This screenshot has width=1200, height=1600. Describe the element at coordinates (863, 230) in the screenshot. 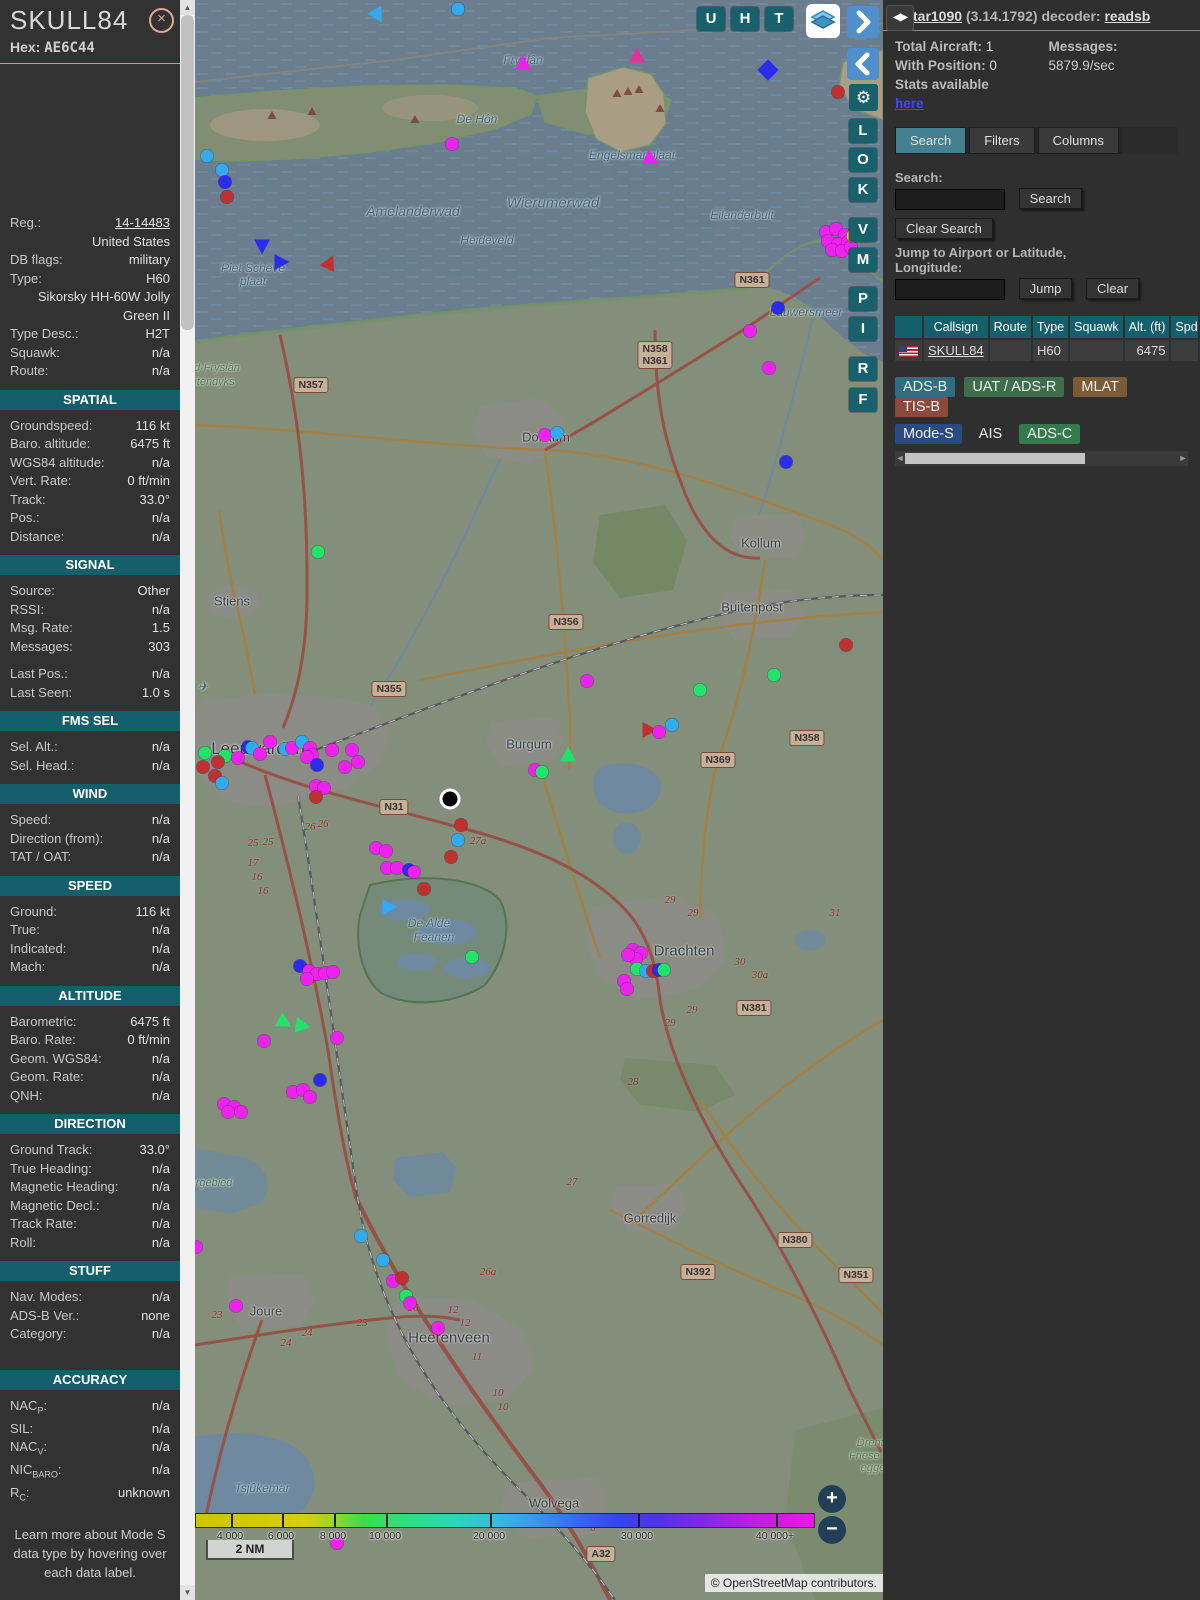

I see `map-button-v: V` at that location.